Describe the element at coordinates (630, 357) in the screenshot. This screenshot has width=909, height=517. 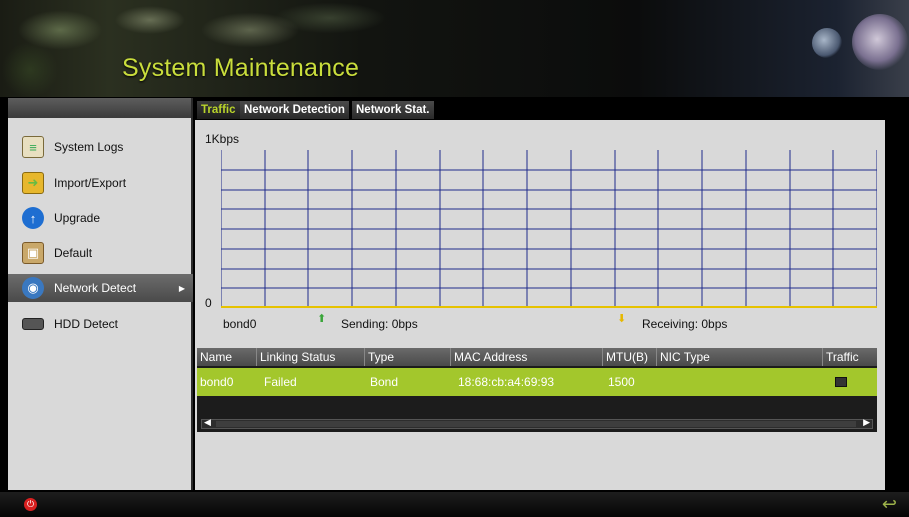
I see `column-header: MTU(B)` at that location.